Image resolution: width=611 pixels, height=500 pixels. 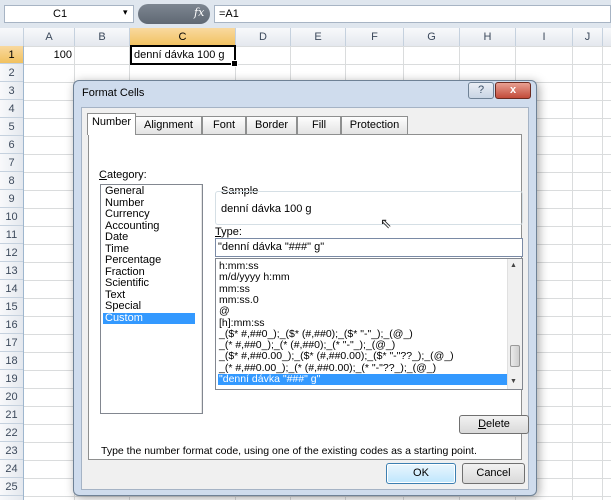 I want to click on row-header-13: 13, so click(x=11, y=271).